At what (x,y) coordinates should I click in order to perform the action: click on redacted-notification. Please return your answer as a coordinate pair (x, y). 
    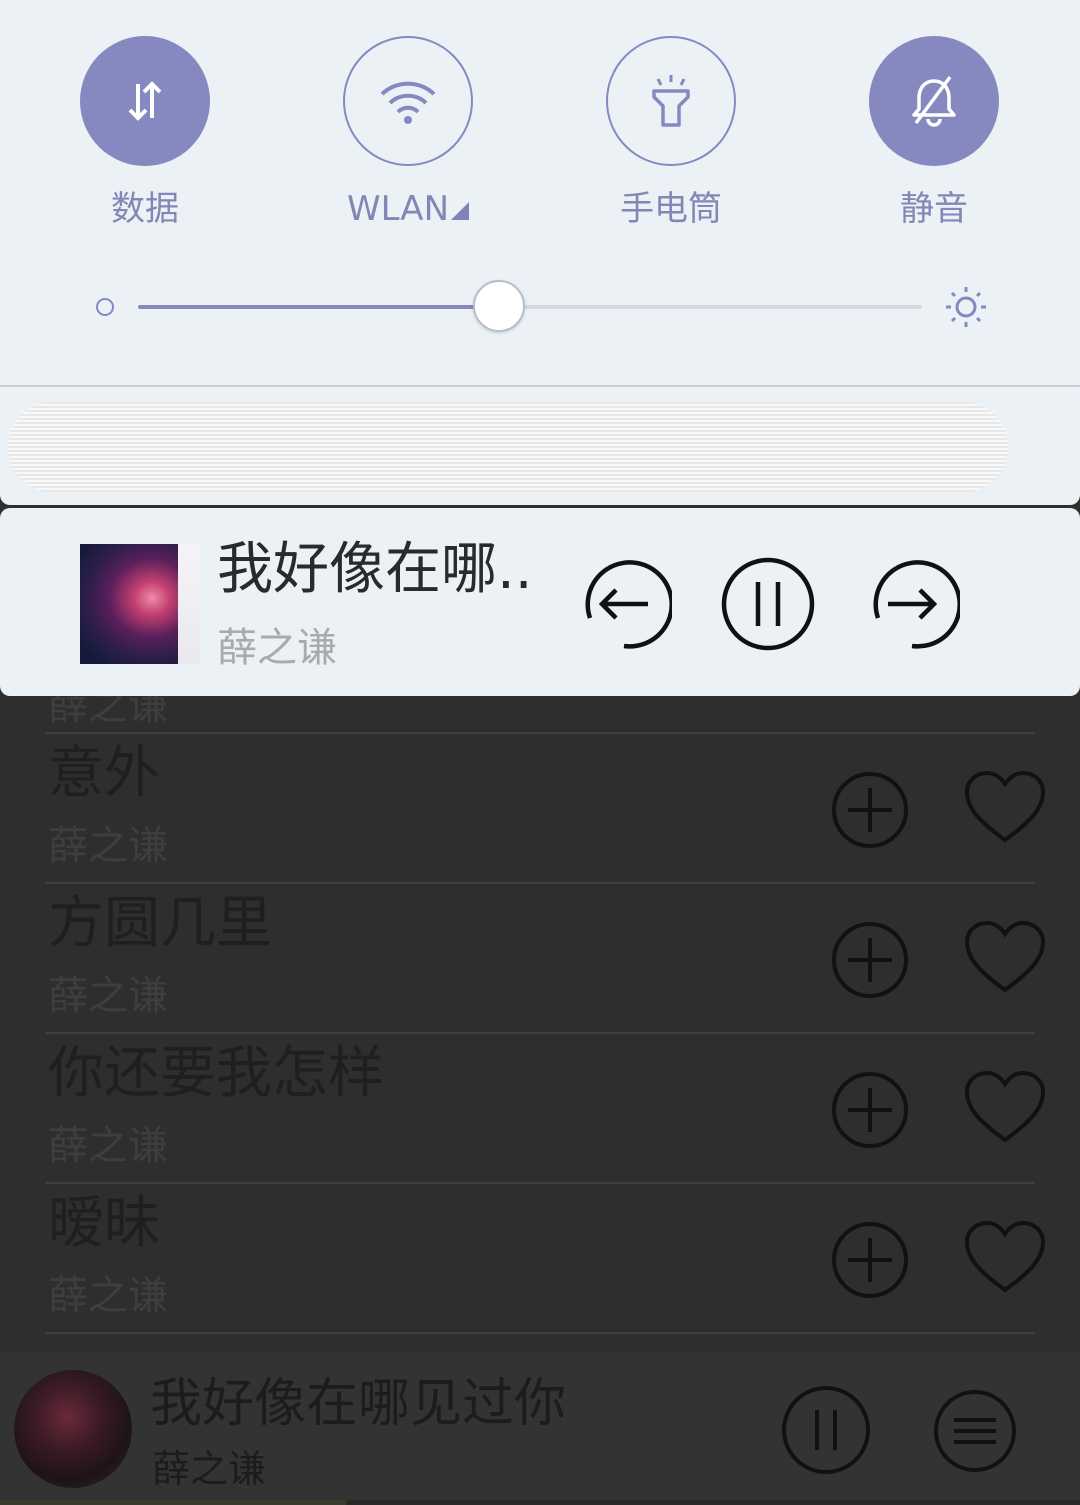
    Looking at the image, I should click on (508, 447).